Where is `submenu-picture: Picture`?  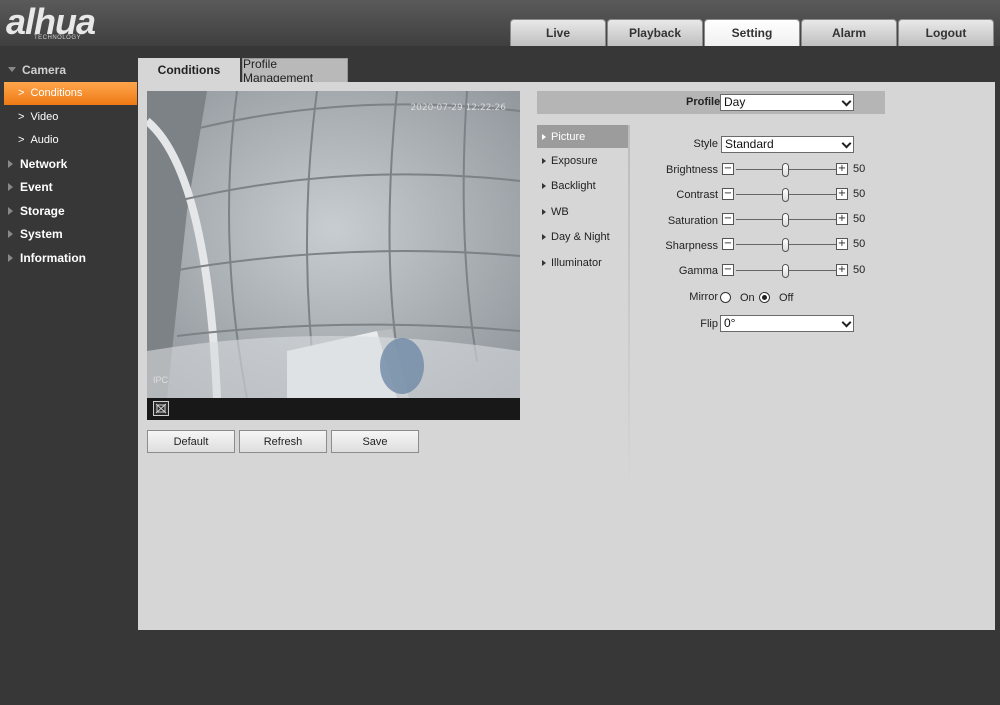 submenu-picture: Picture is located at coordinates (582, 136).